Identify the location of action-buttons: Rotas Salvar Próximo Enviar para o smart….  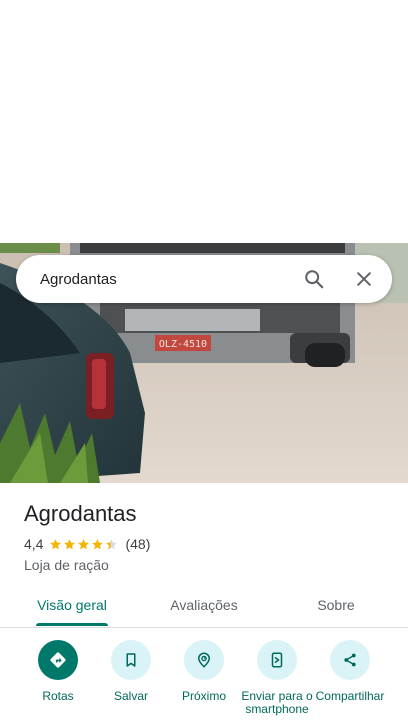
(204, 683).